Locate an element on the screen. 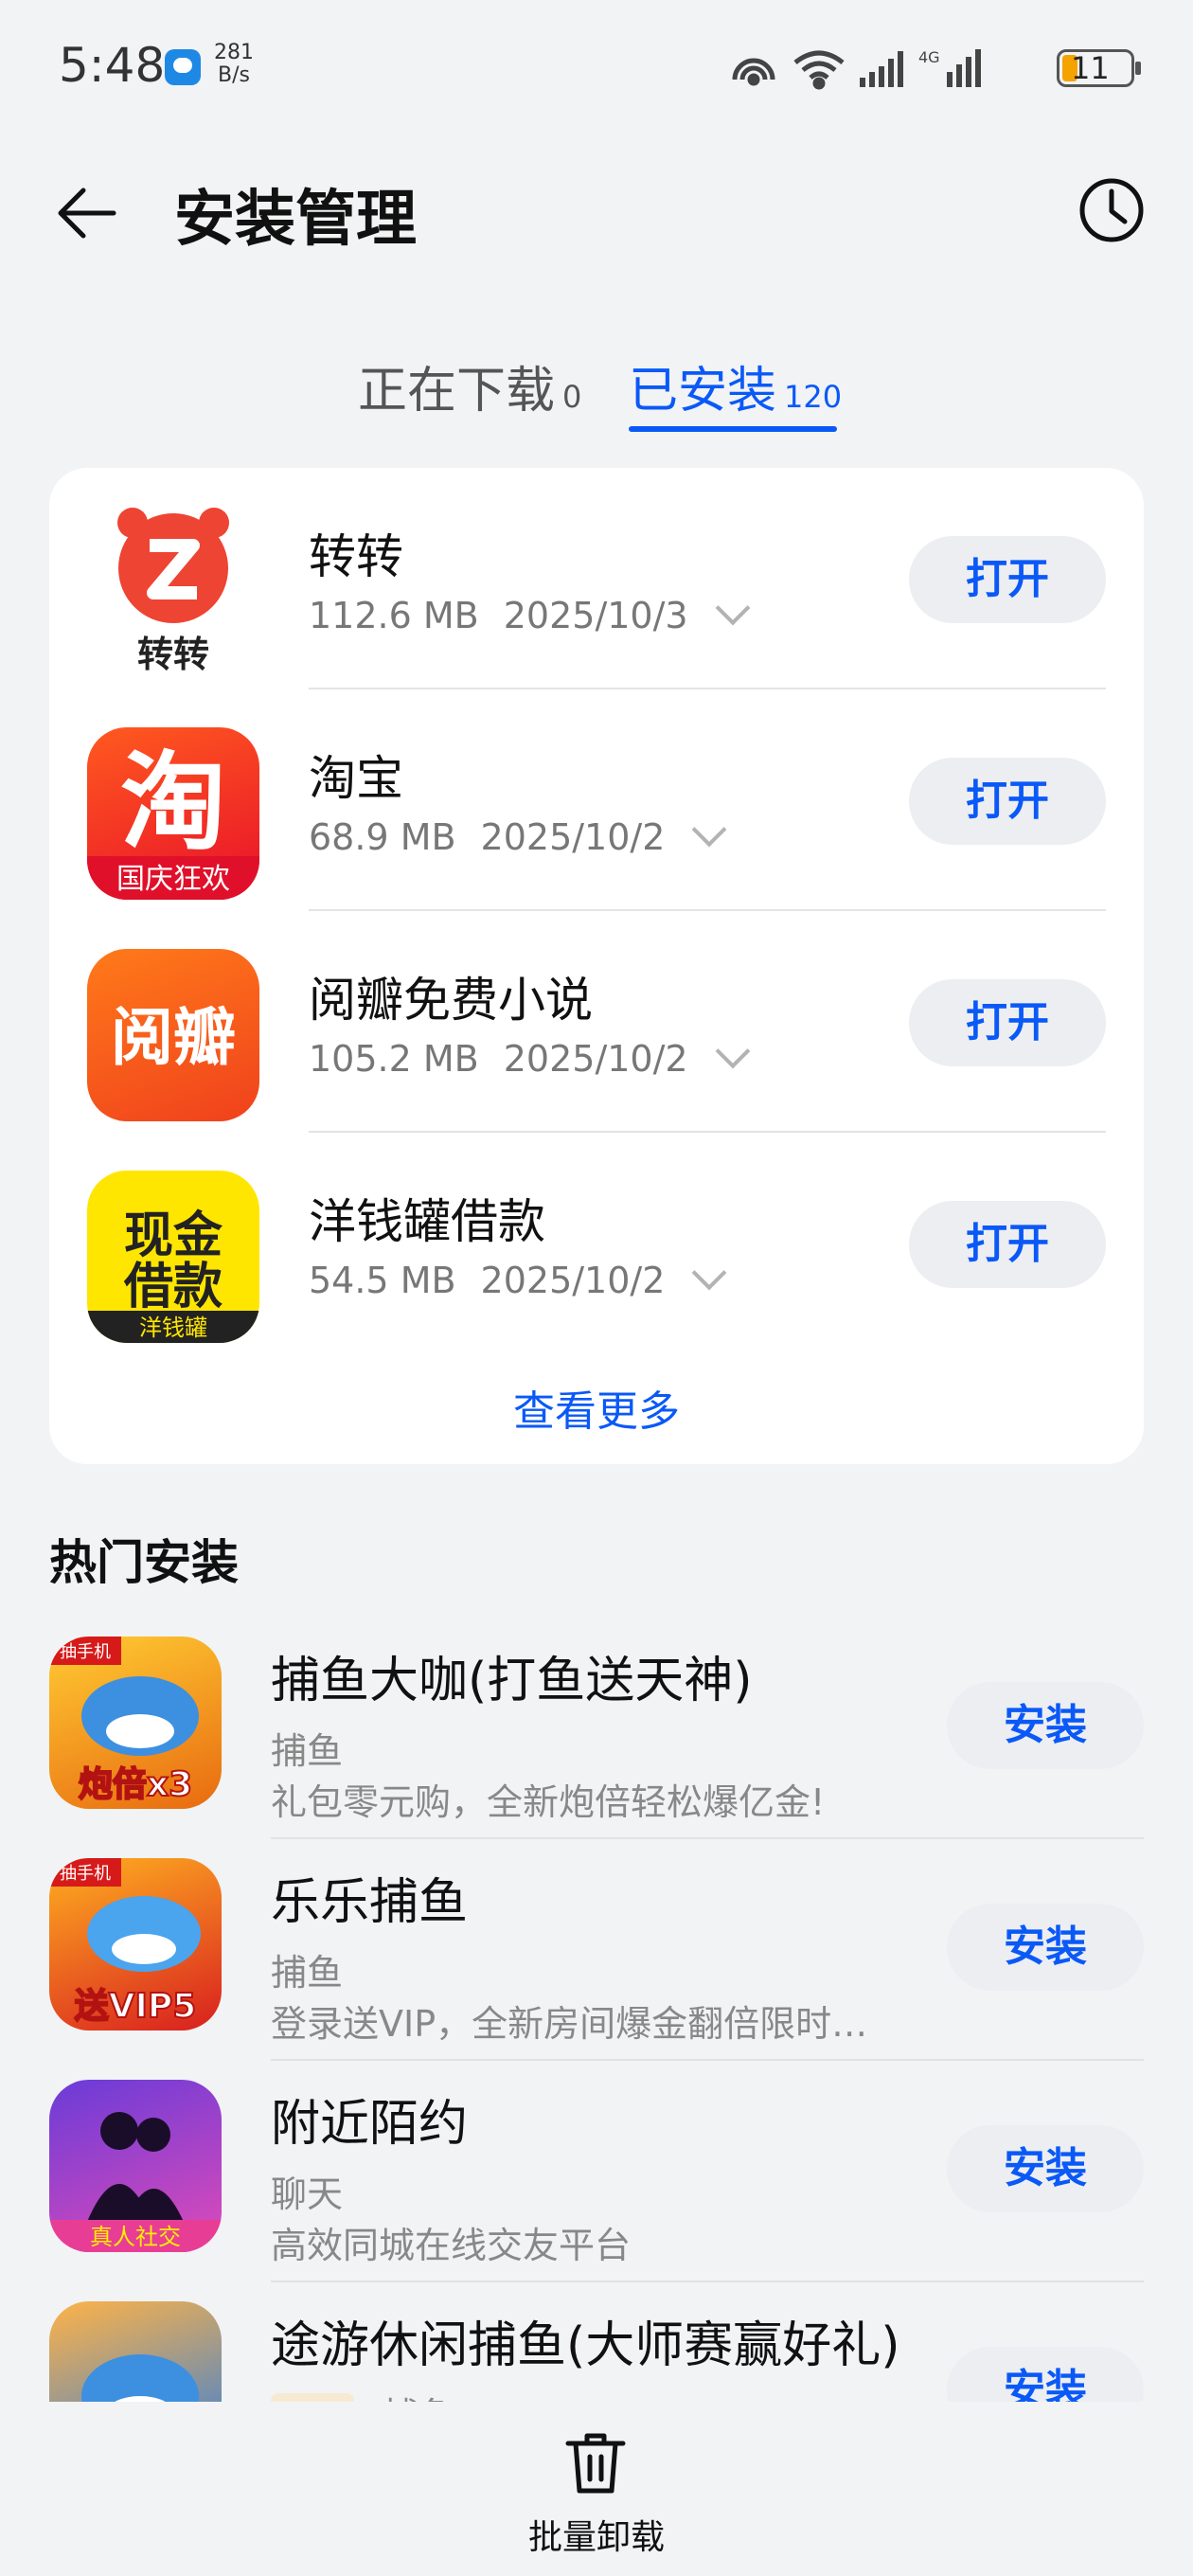  app-name: 阅瓣免费小说 is located at coordinates (451, 1000).